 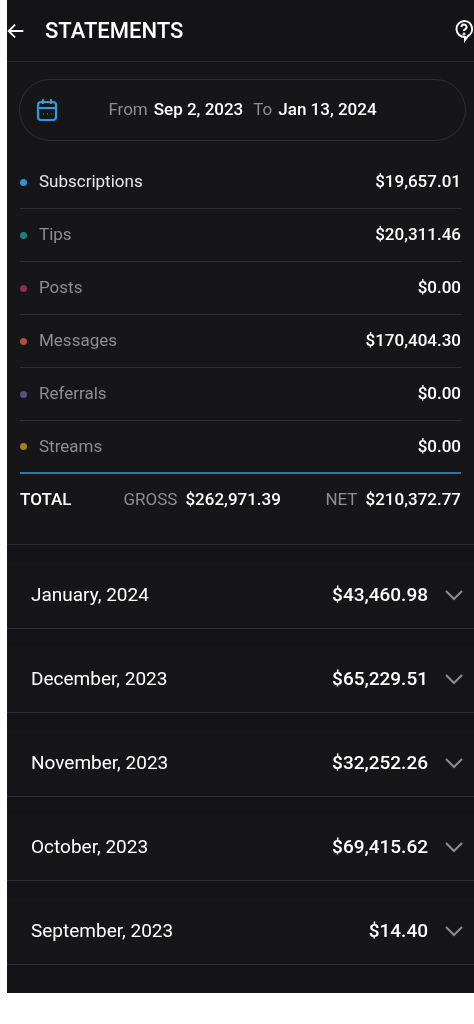 What do you see at coordinates (71, 446) in the screenshot?
I see `category-label: Streams` at bounding box center [71, 446].